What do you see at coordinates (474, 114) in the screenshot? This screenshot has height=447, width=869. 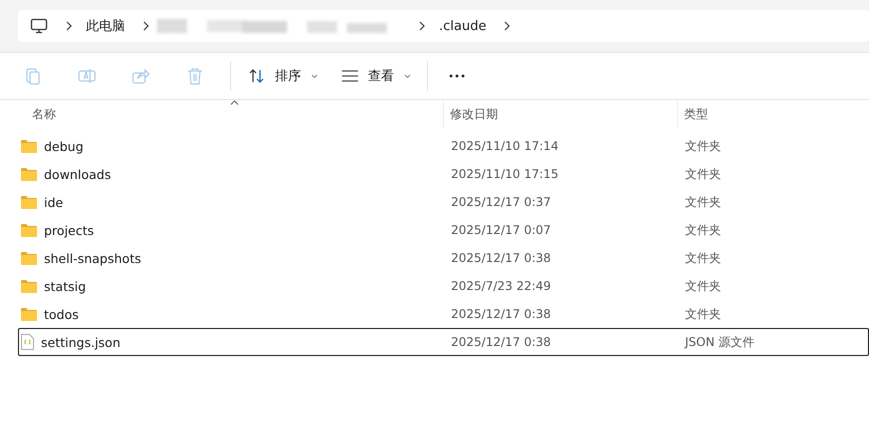 I see `column-header: 修改日期` at bounding box center [474, 114].